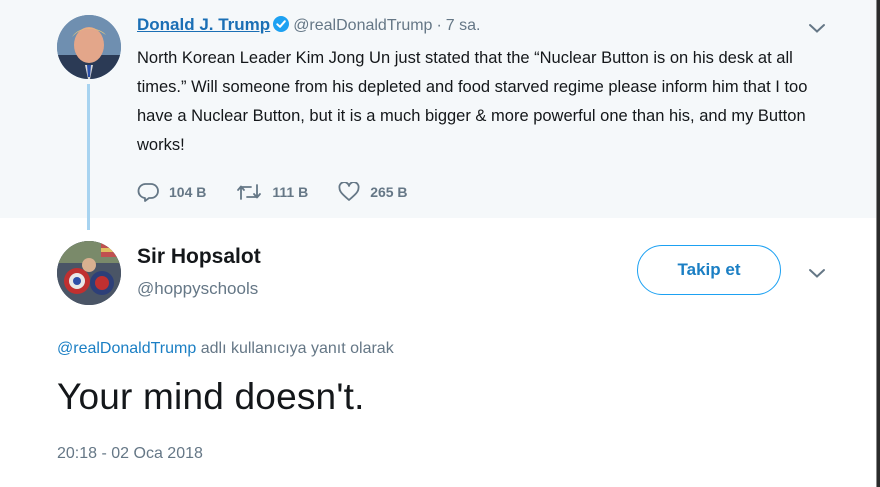  I want to click on reply-button: 104 B, so click(171, 192).